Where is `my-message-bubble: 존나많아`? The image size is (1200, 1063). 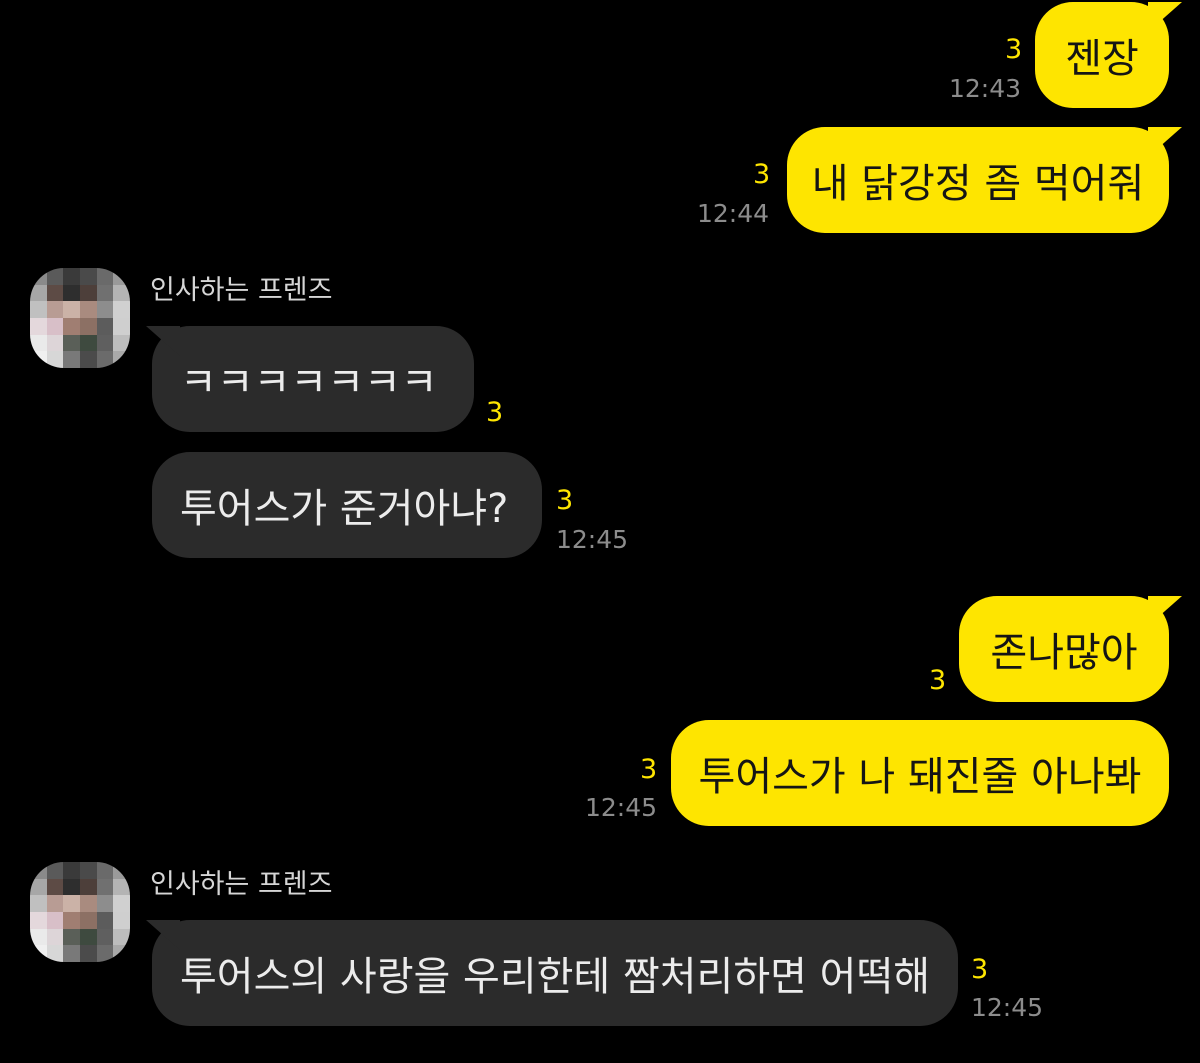 my-message-bubble: 존나많아 is located at coordinates (1064, 649).